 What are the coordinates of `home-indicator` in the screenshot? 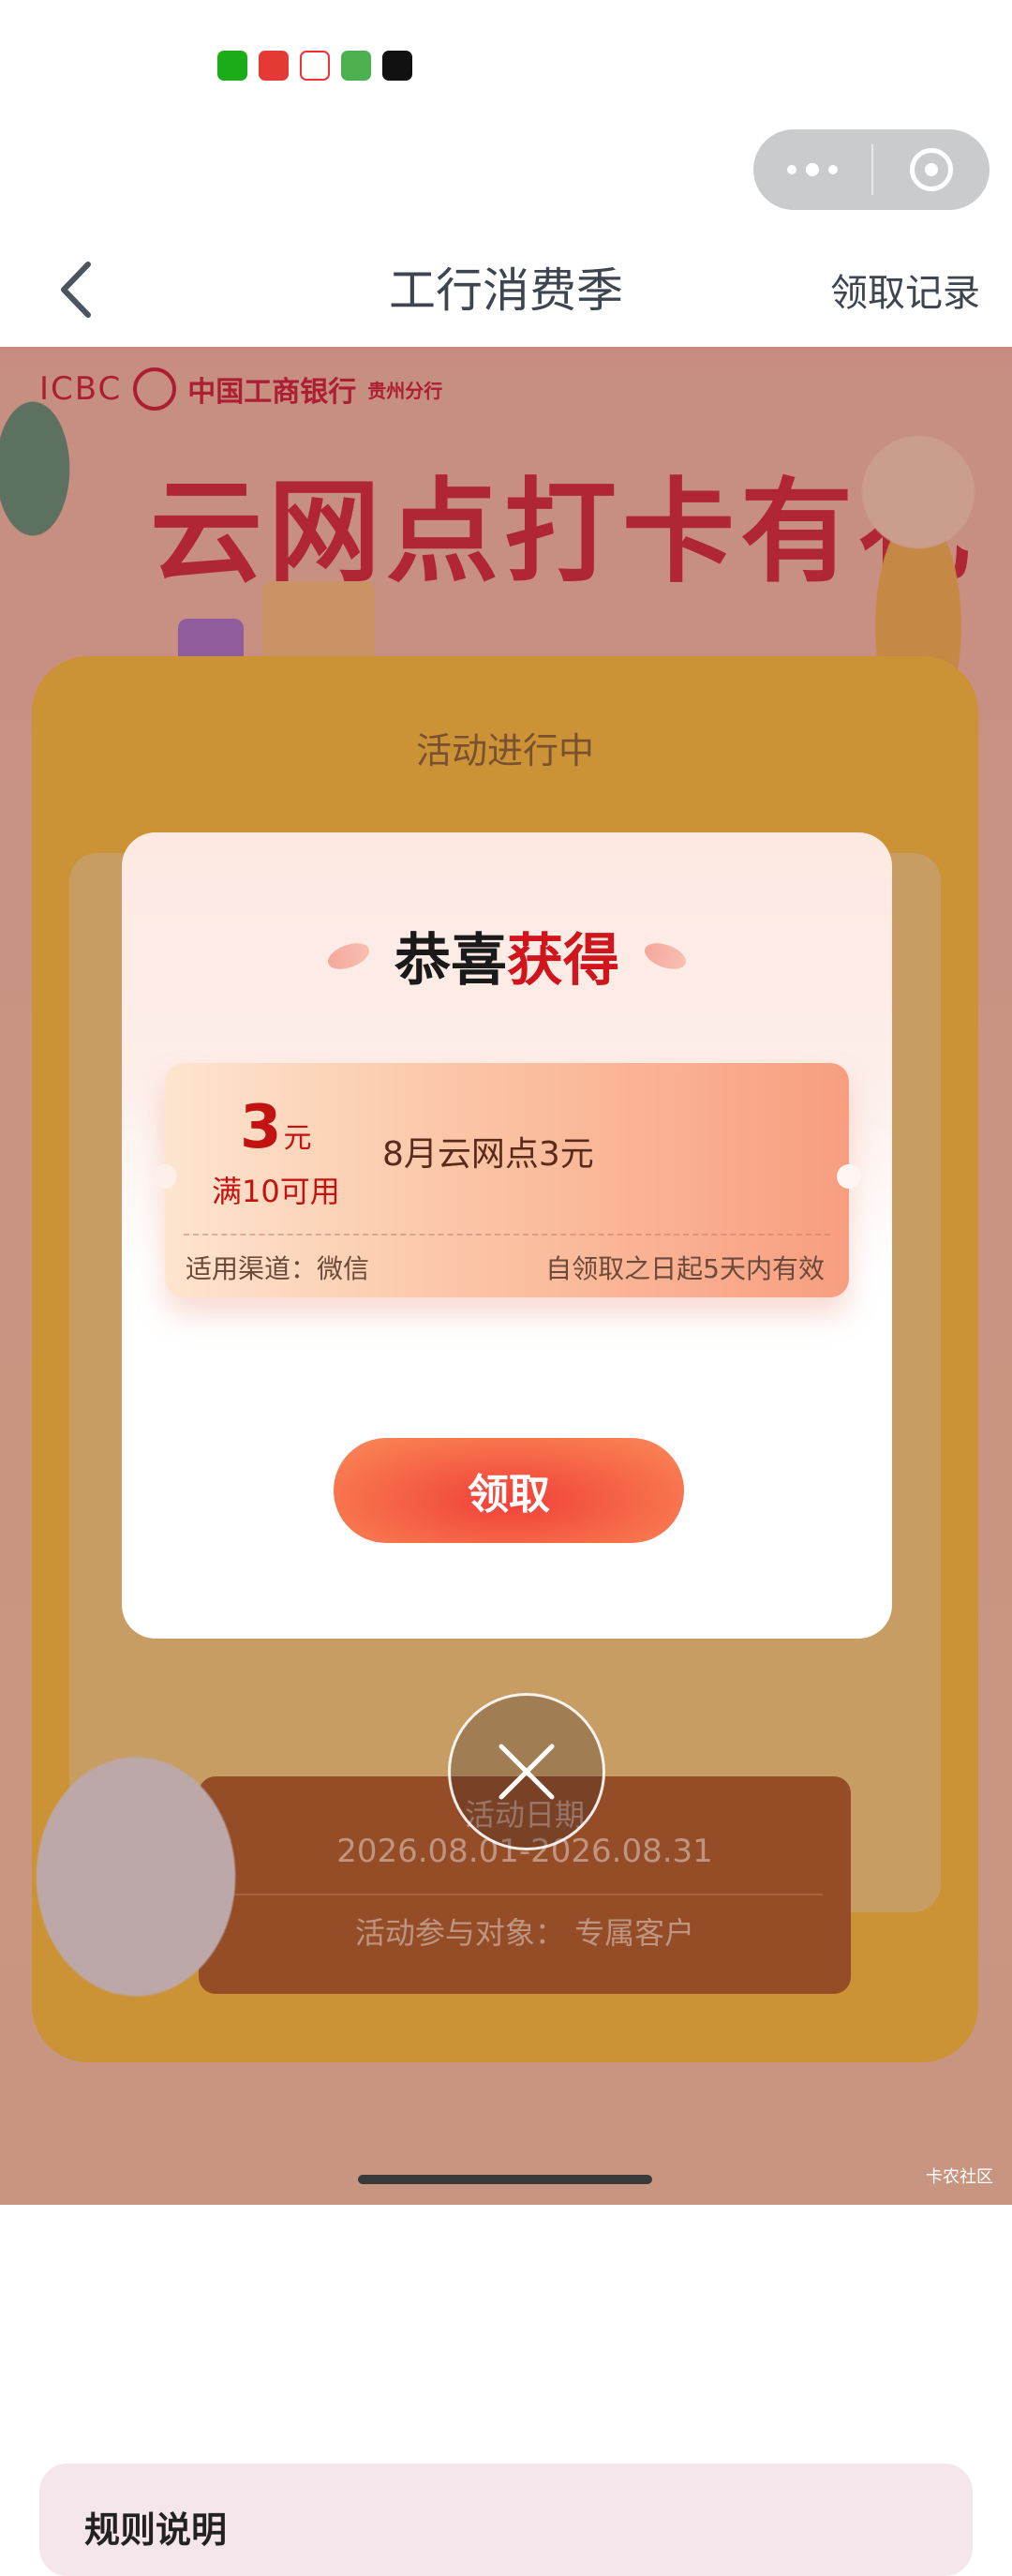 It's located at (505, 2180).